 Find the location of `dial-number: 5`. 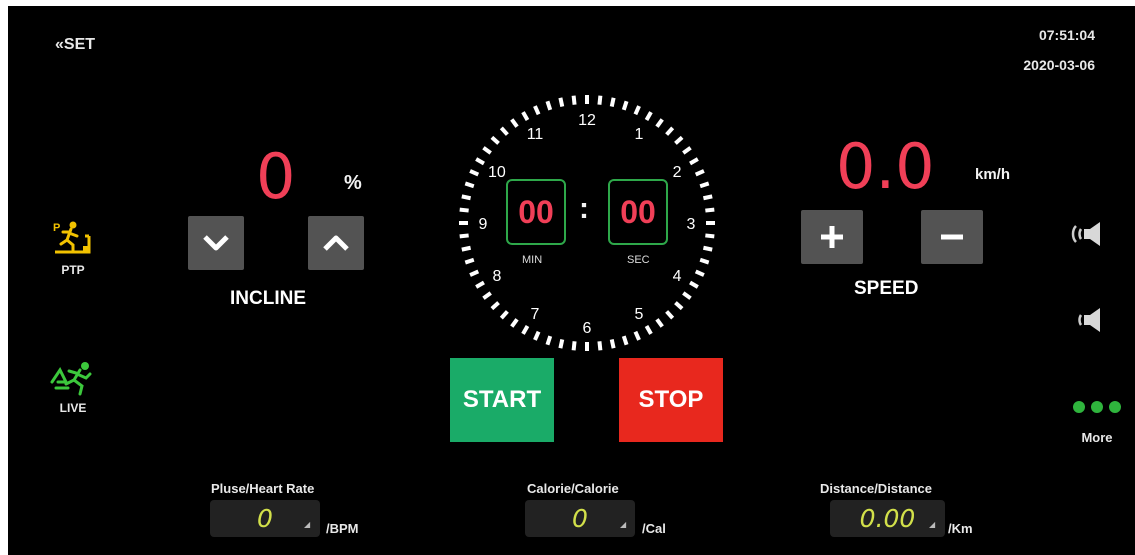

dial-number: 5 is located at coordinates (639, 314).